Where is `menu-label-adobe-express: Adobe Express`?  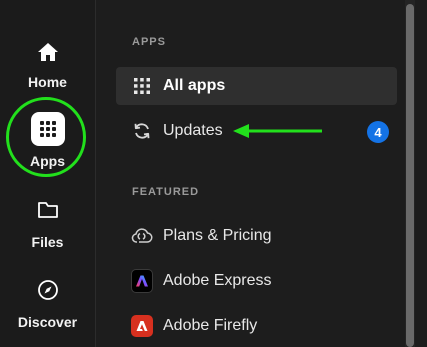 menu-label-adobe-express: Adobe Express is located at coordinates (217, 280).